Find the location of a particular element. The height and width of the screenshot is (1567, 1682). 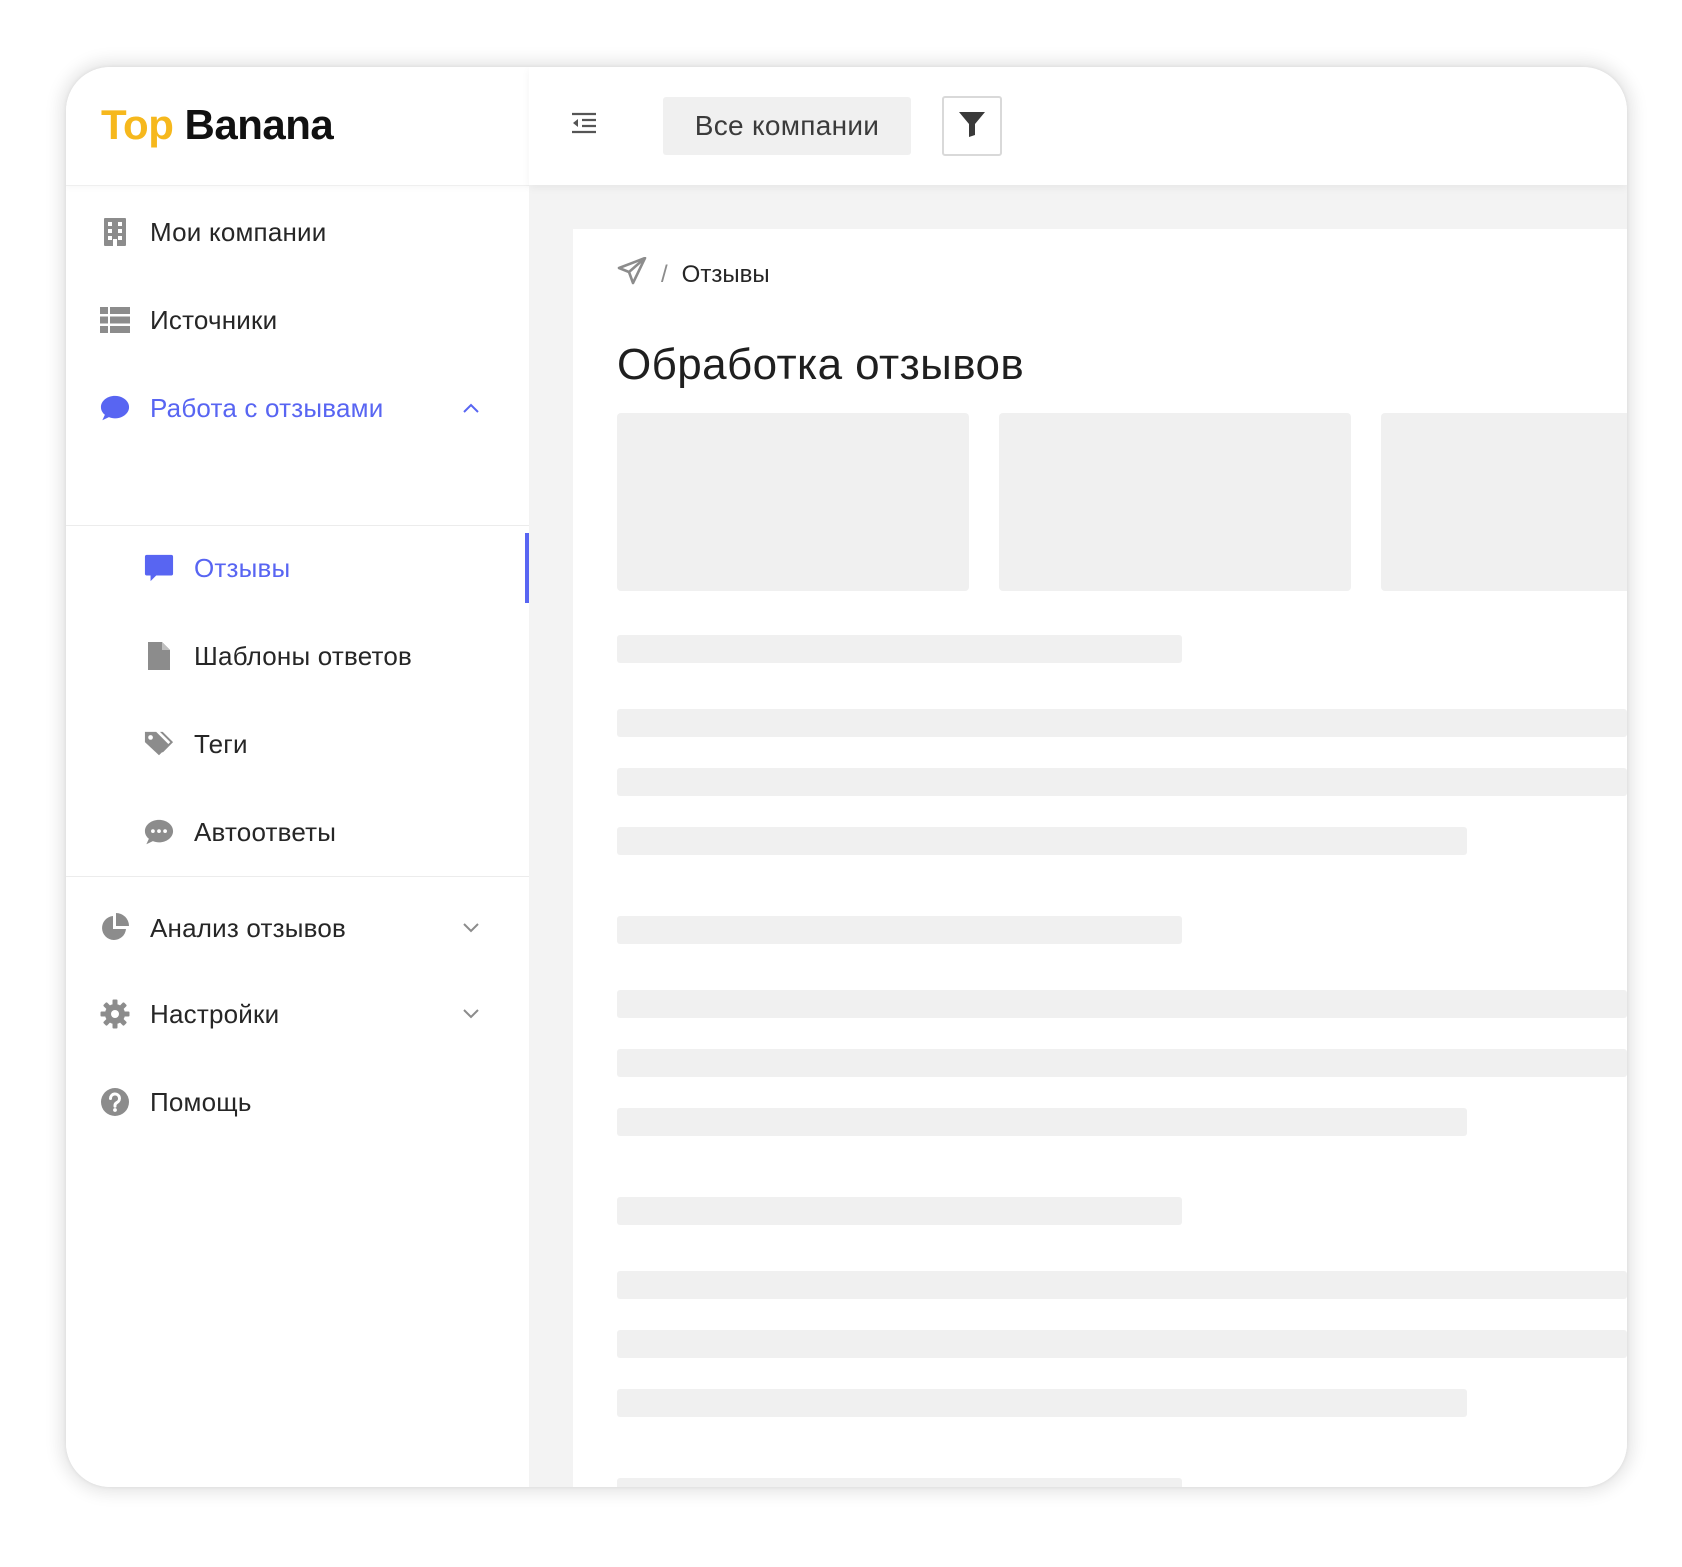

breadcrumb: / Отзывы is located at coordinates (693, 274).